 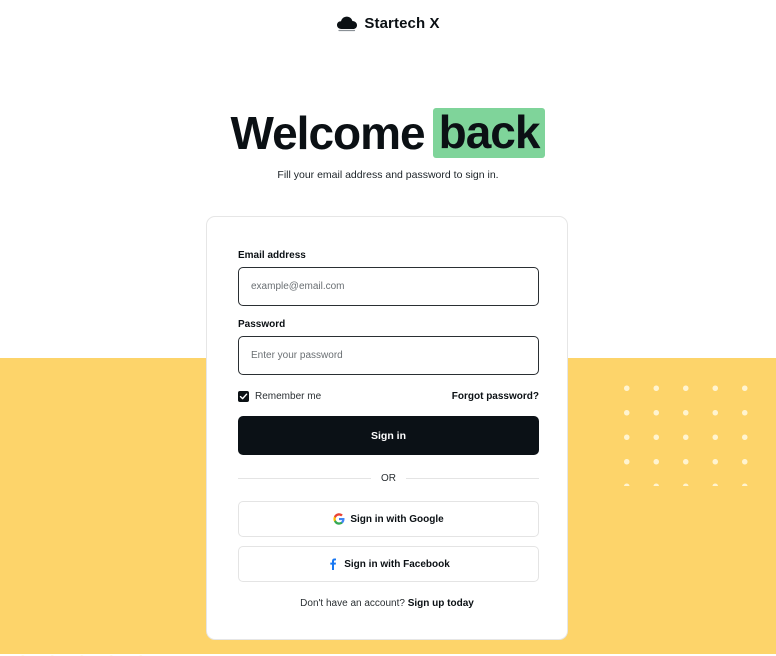 What do you see at coordinates (328, 133) in the screenshot?
I see `page-title-start: Welcome` at bounding box center [328, 133].